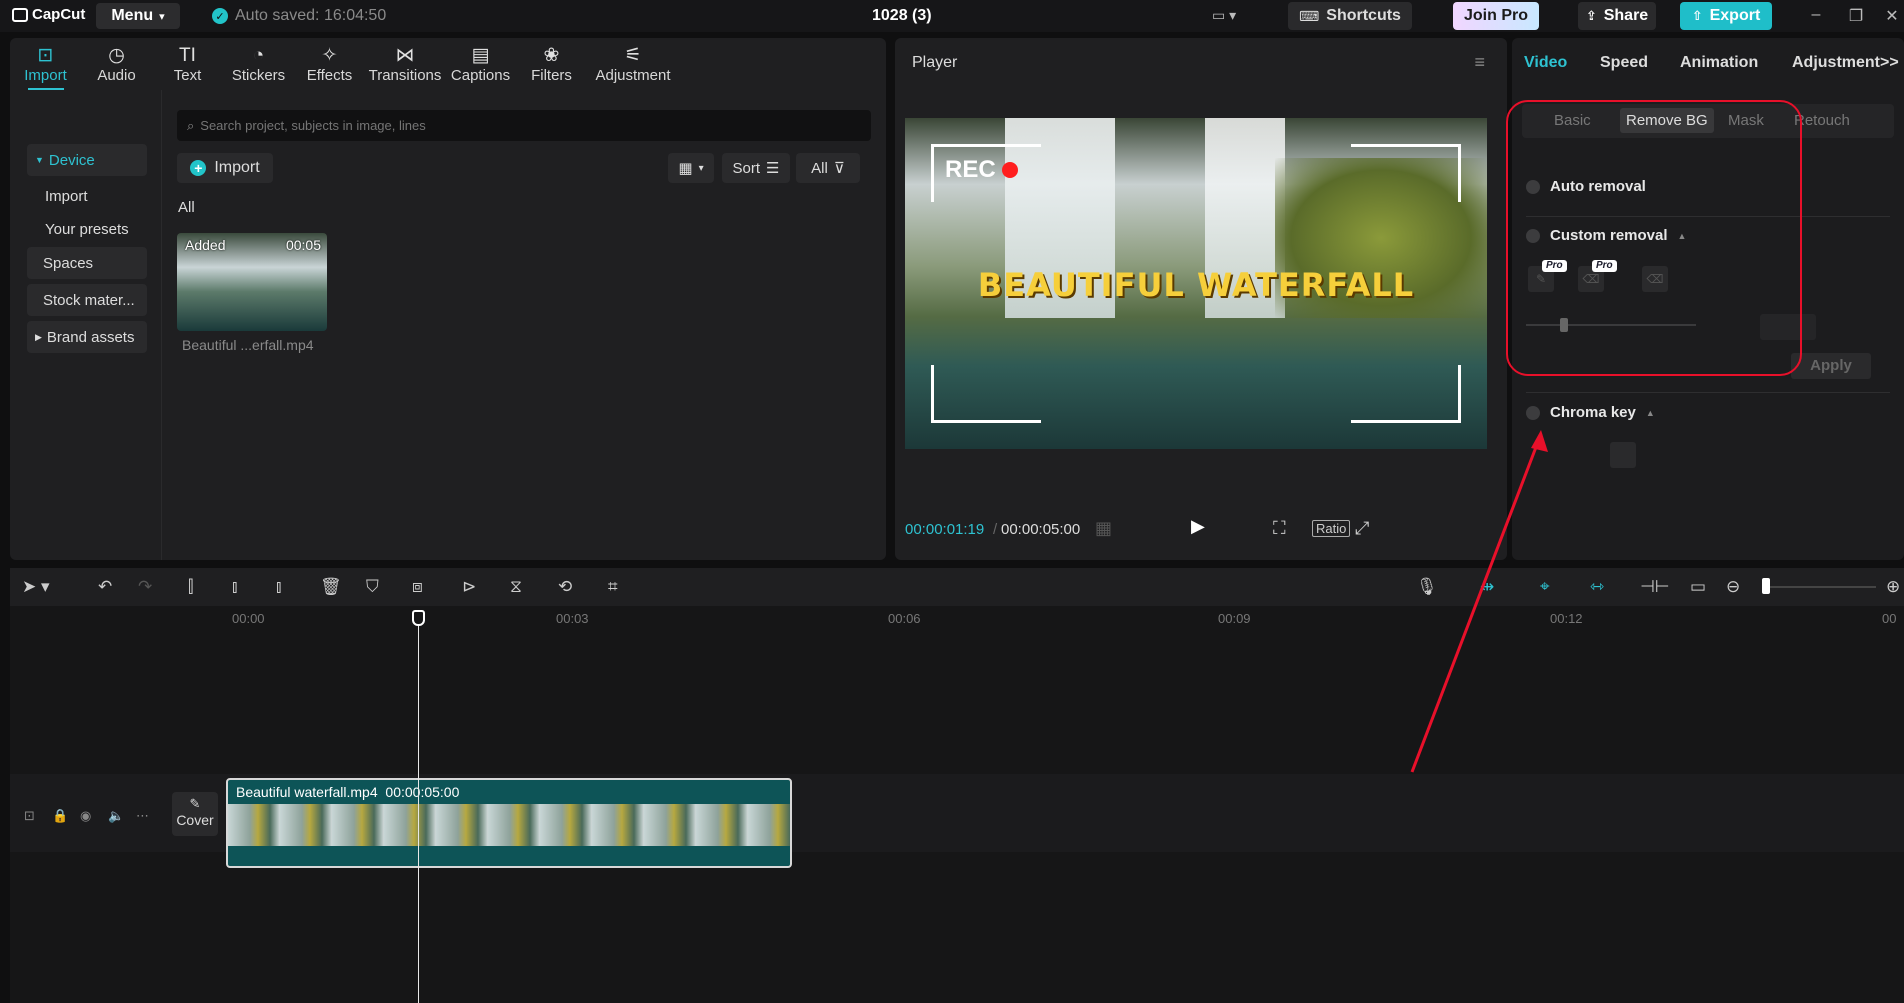  What do you see at coordinates (329, 55) in the screenshot?
I see `effects-icon: ✧` at bounding box center [329, 55].